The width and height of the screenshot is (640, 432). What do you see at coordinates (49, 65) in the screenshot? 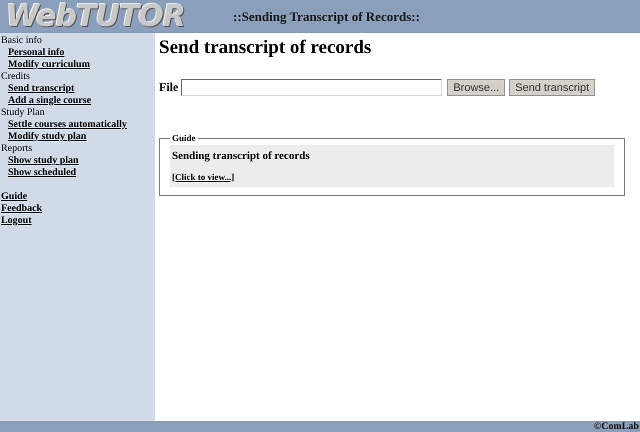
I see `sidebar-link: Modify curriculum` at bounding box center [49, 65].